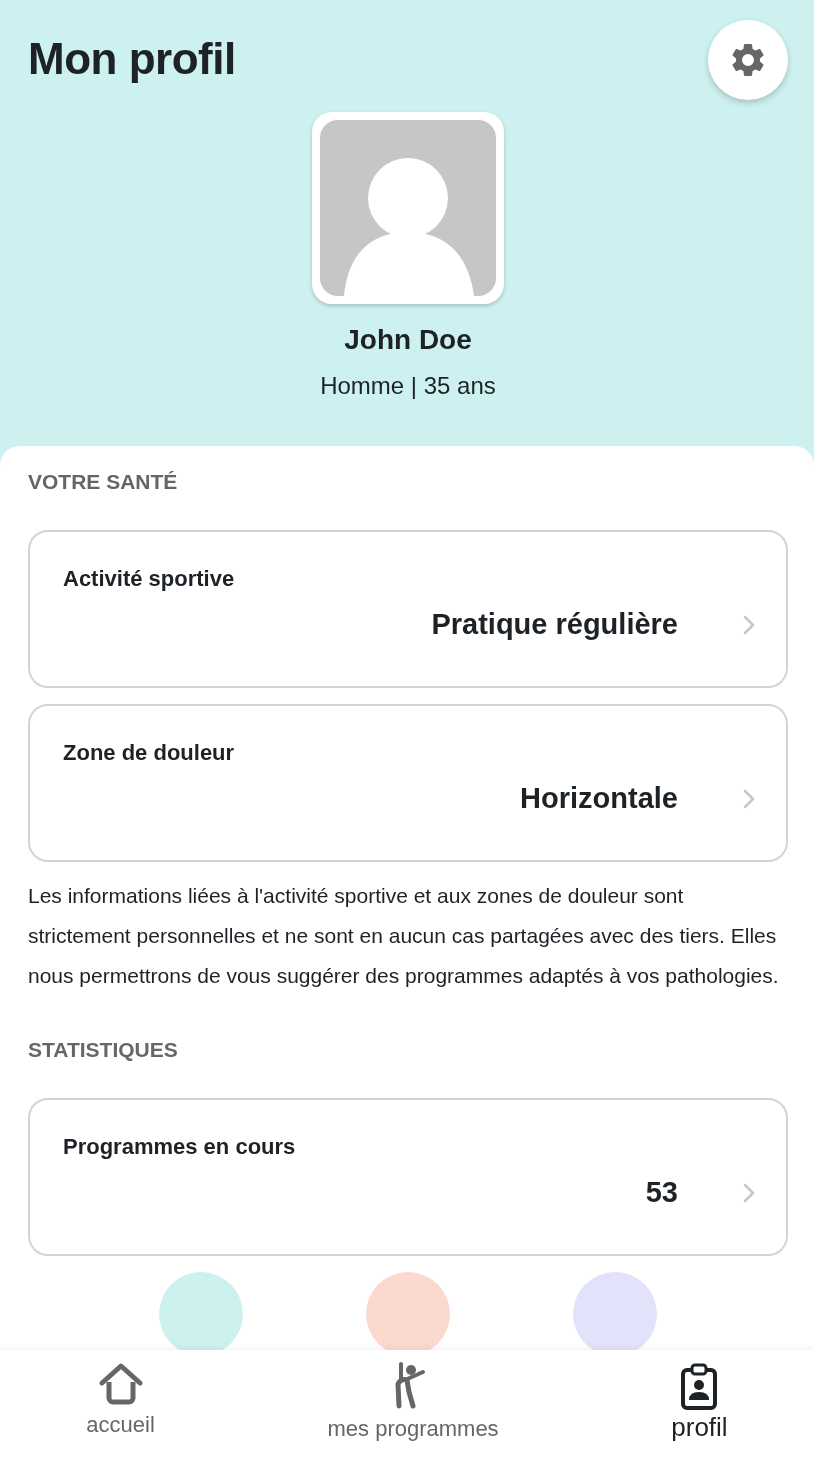  I want to click on section-heading: STATISTIQUES, so click(103, 1050).